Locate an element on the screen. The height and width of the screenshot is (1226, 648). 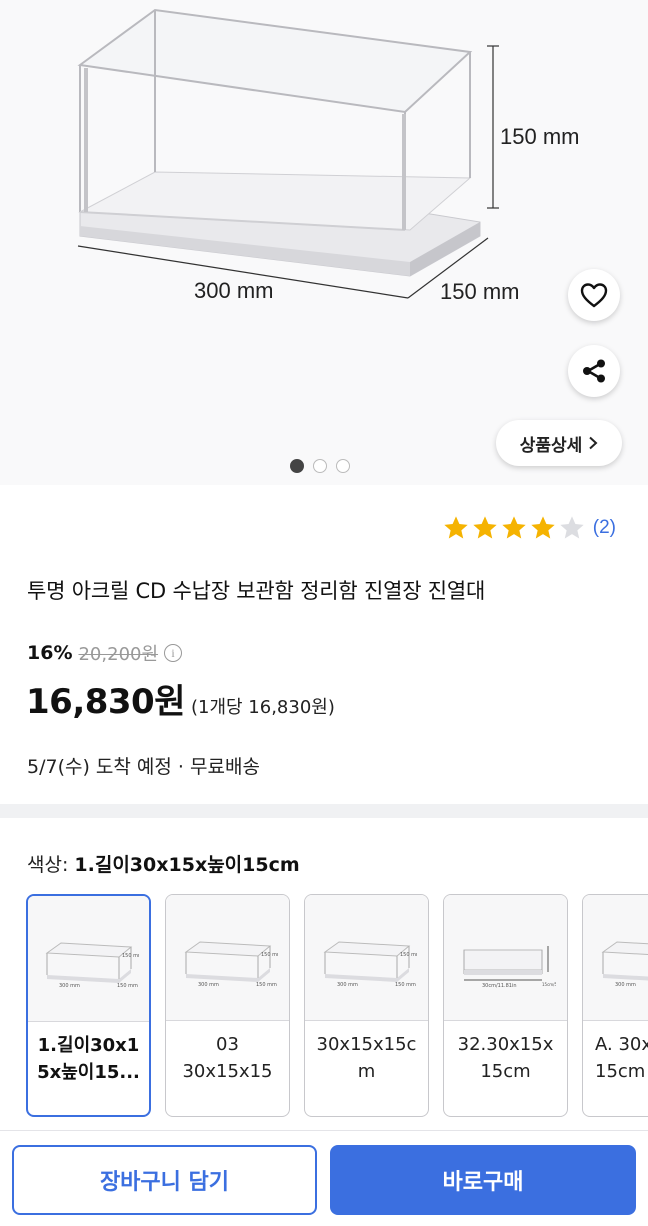
share-icon is located at coordinates (594, 371).